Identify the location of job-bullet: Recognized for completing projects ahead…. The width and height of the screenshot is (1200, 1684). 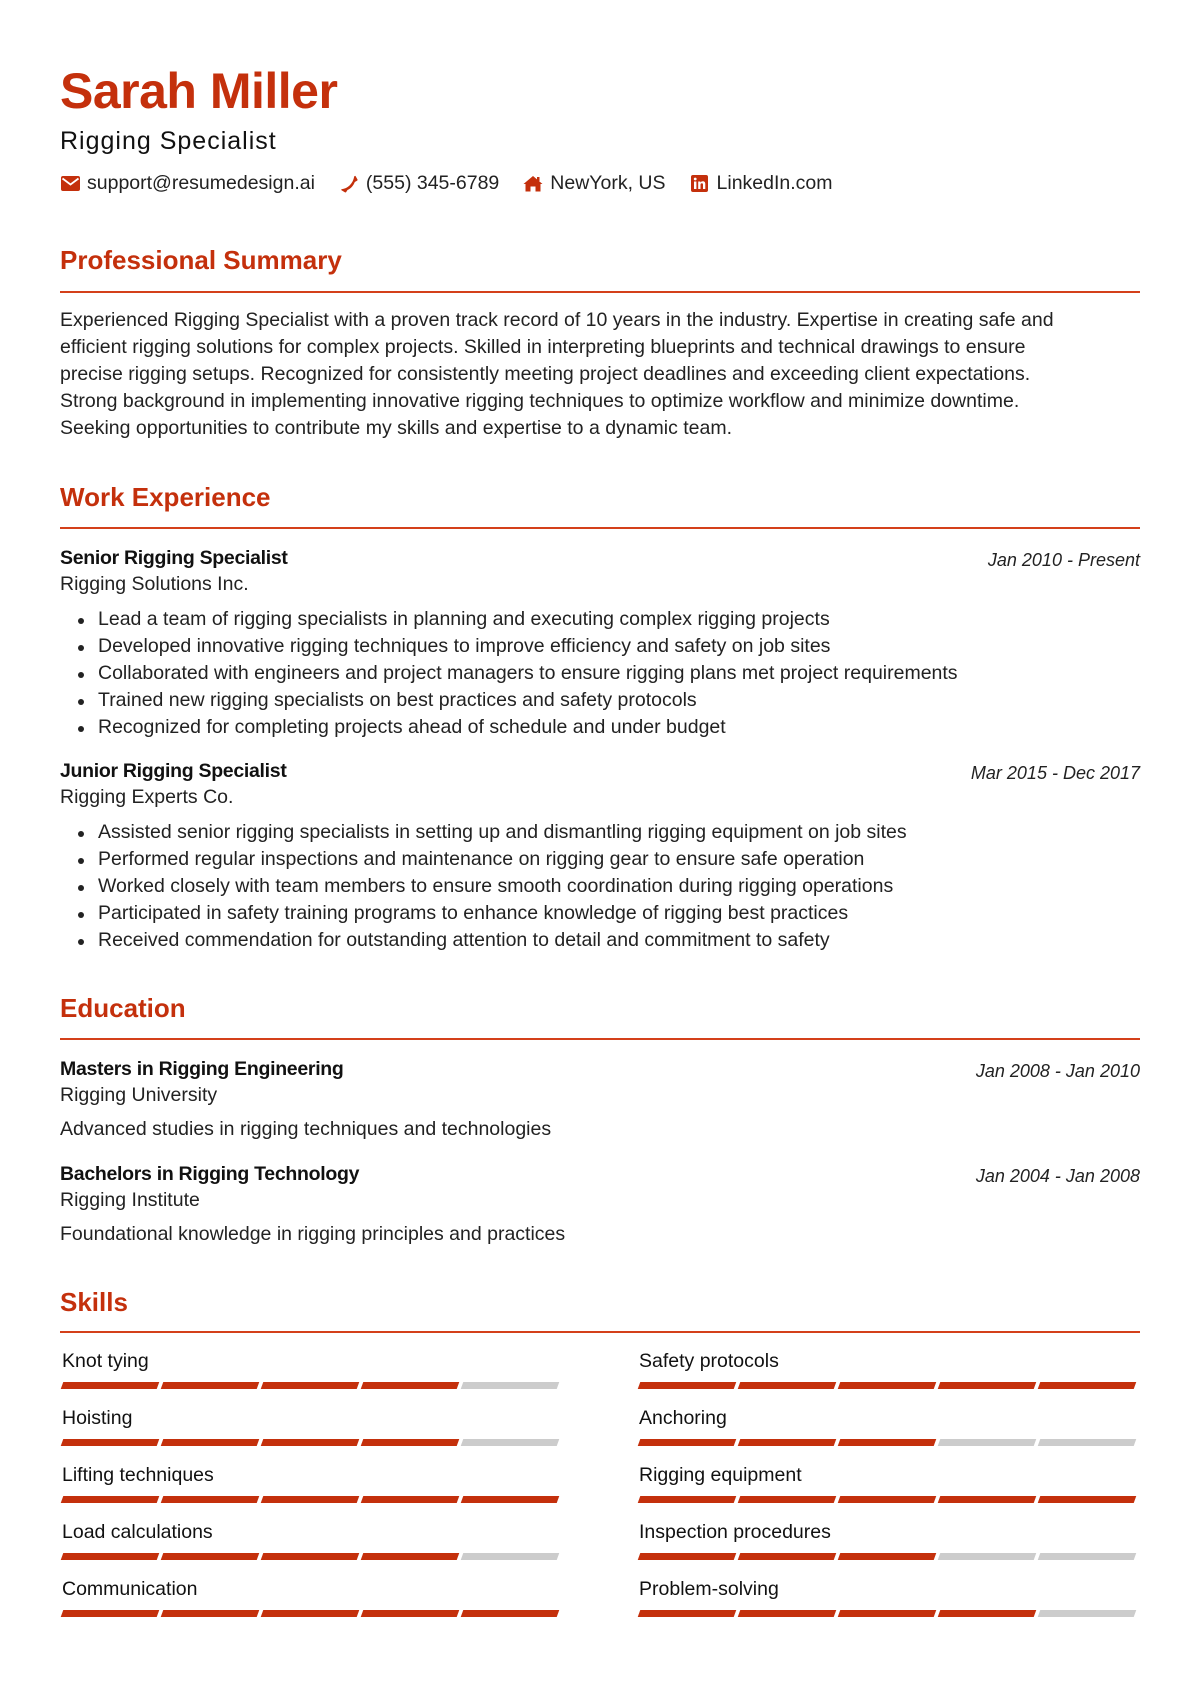
(600, 727).